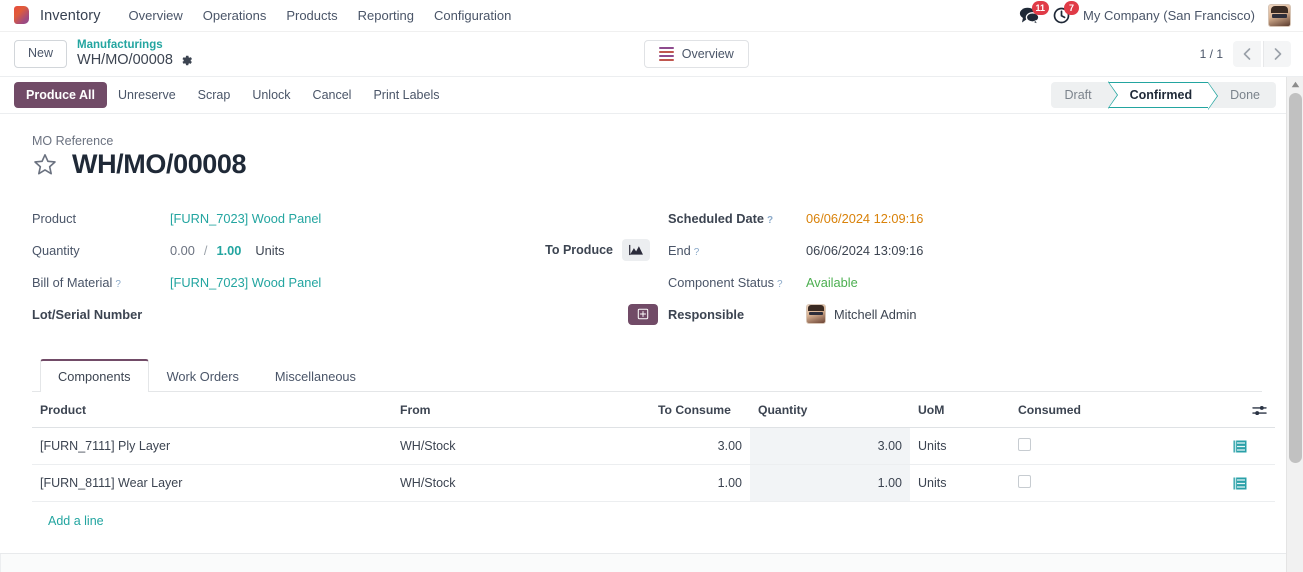  I want to click on quantity-done-value: 0.00, so click(182, 250).